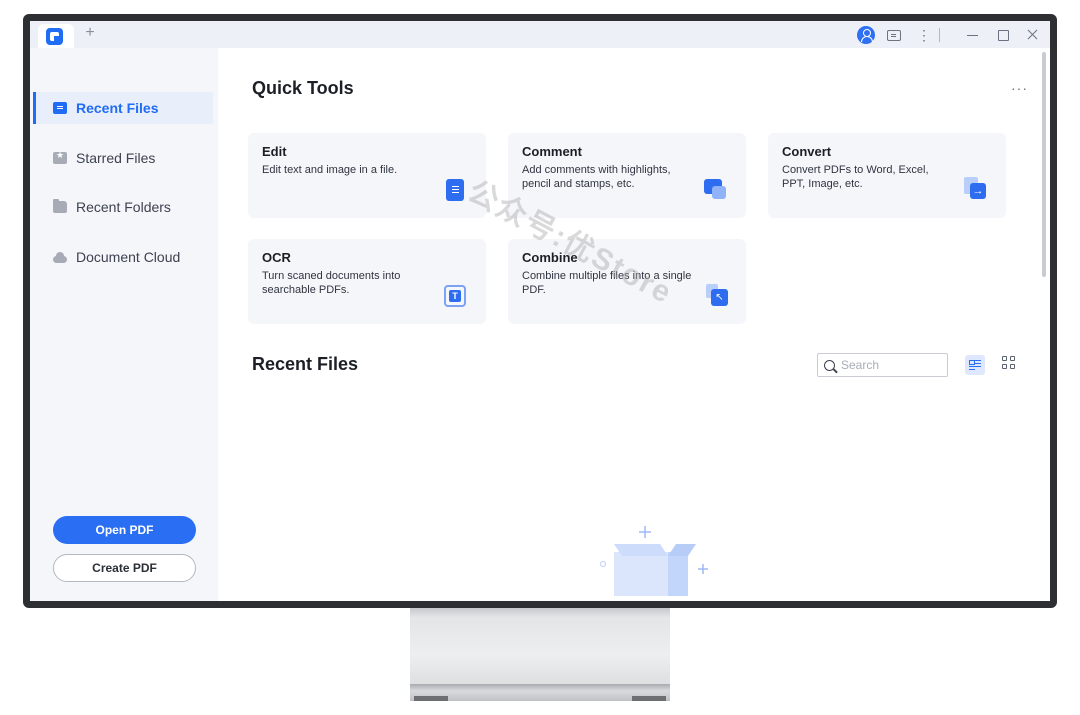 The height and width of the screenshot is (715, 1080). What do you see at coordinates (540, 647) in the screenshot?
I see `monitor-stand` at bounding box center [540, 647].